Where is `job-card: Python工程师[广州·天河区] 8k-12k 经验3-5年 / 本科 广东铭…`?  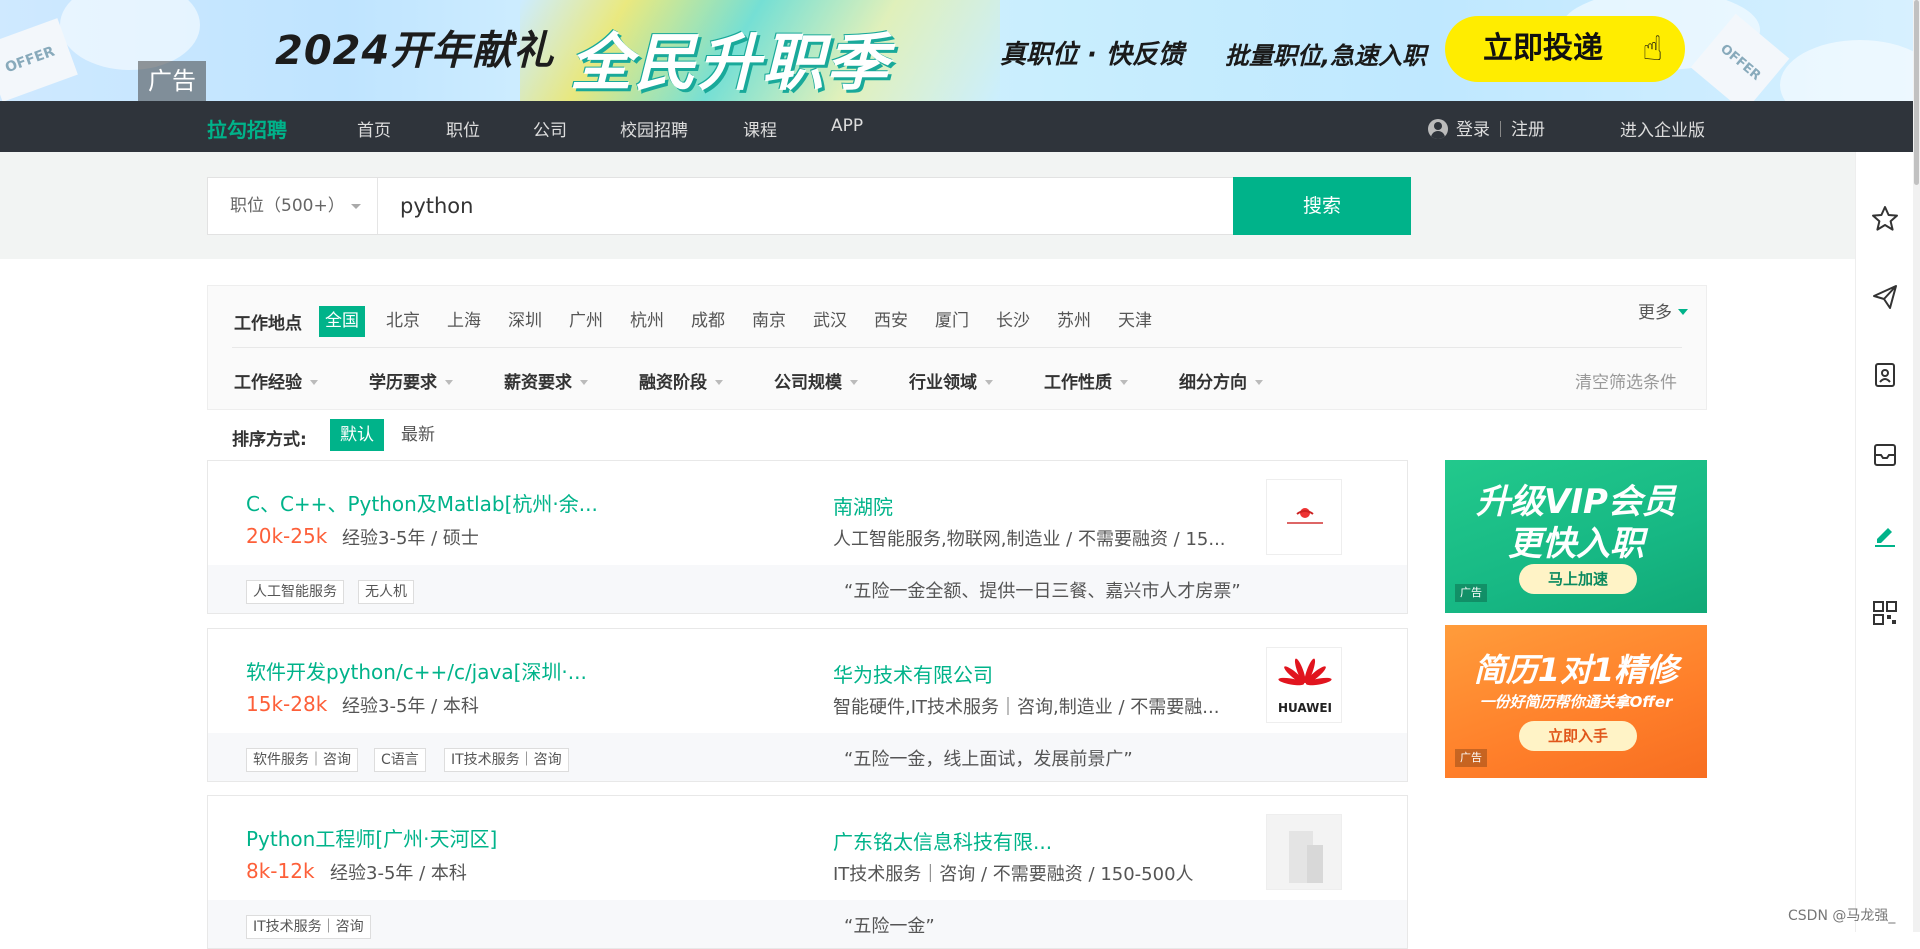 job-card: Python工程师[广州·天河区] 8k-12k 经验3-5年 / 本科 广东铭… is located at coordinates (807, 872).